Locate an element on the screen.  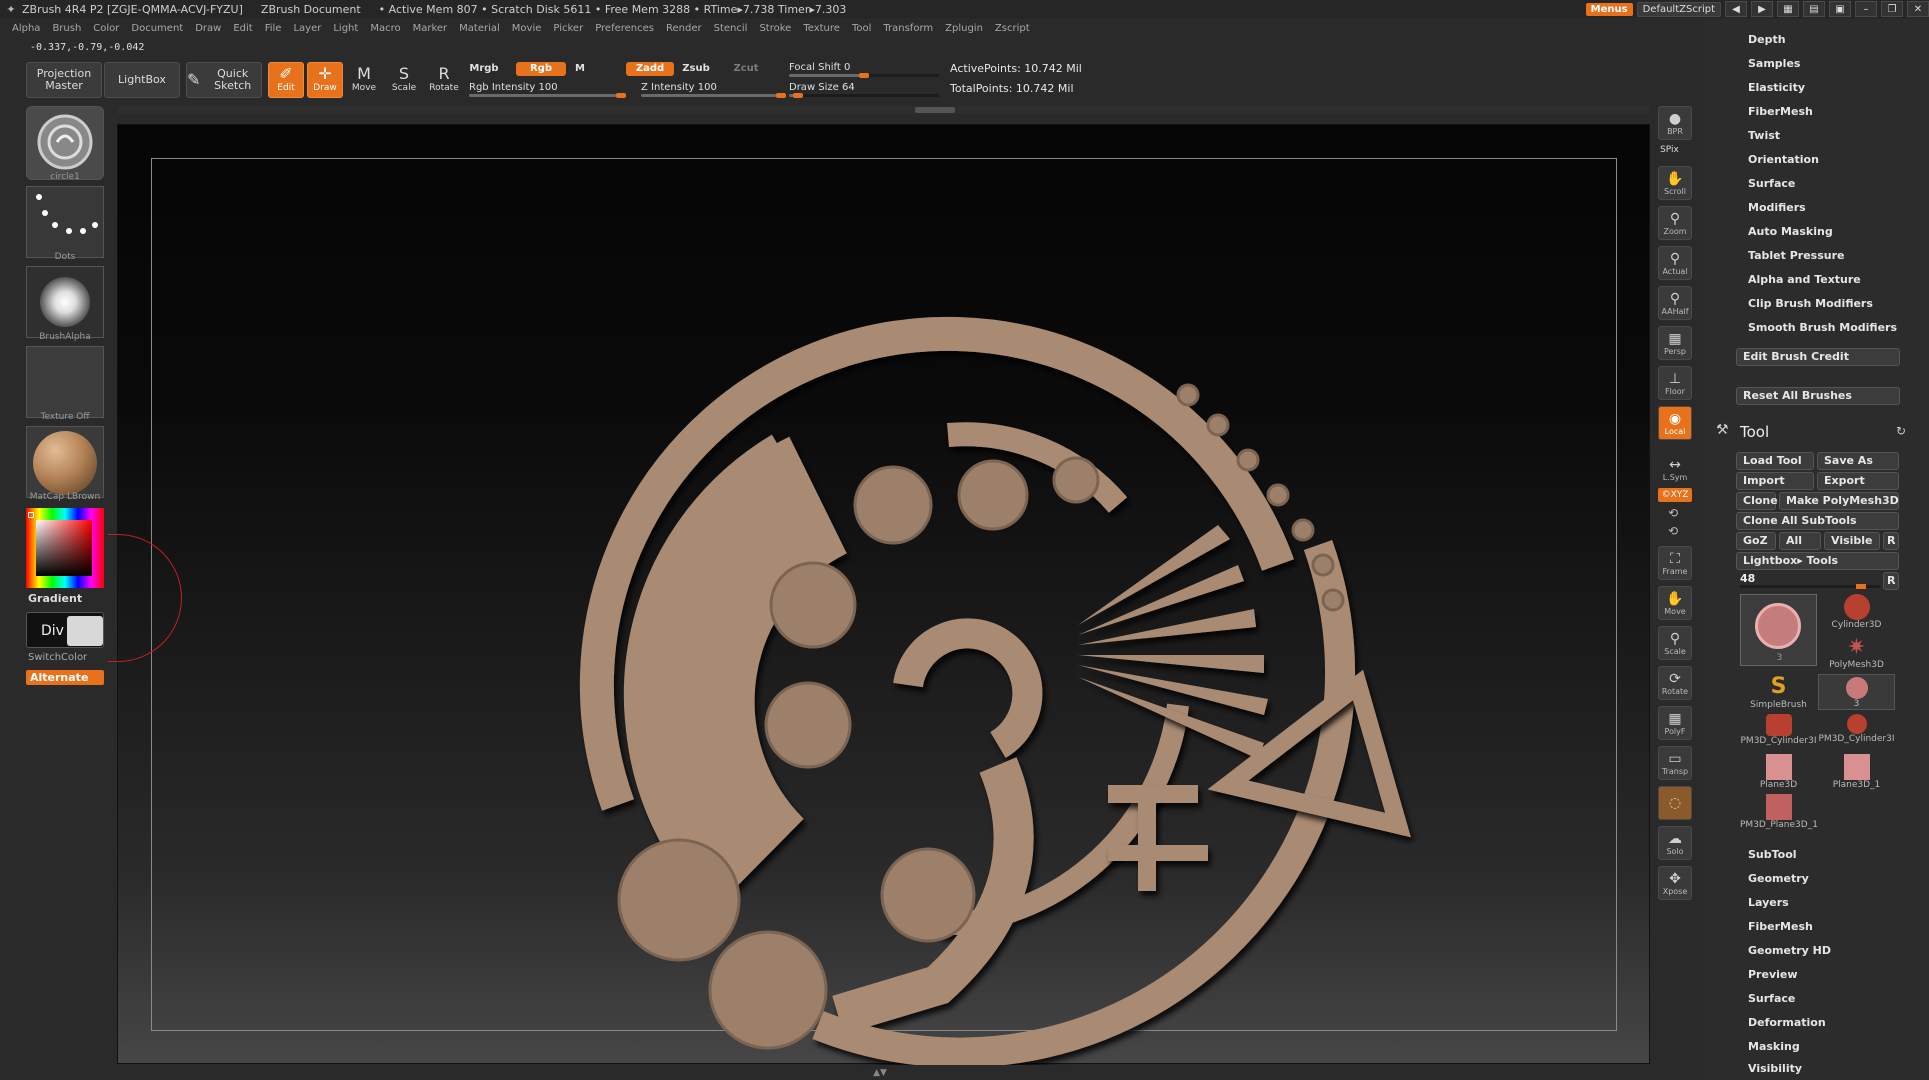
ghost-button: ◌ is located at coordinates (1675, 803).